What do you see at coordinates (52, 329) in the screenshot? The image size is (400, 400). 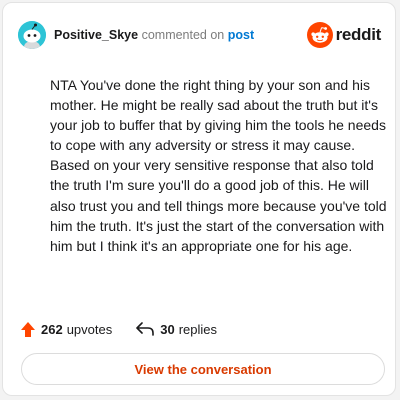 I see `upvotes-count: 262` at bounding box center [52, 329].